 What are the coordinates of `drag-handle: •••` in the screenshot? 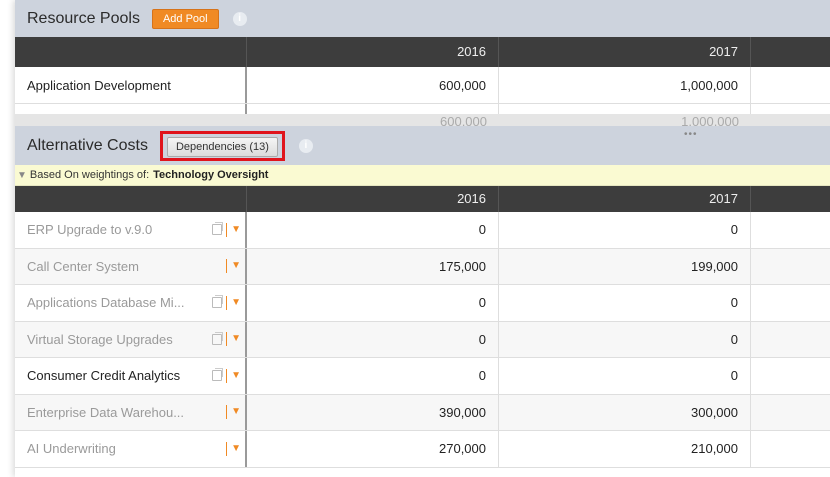 It's located at (691, 134).